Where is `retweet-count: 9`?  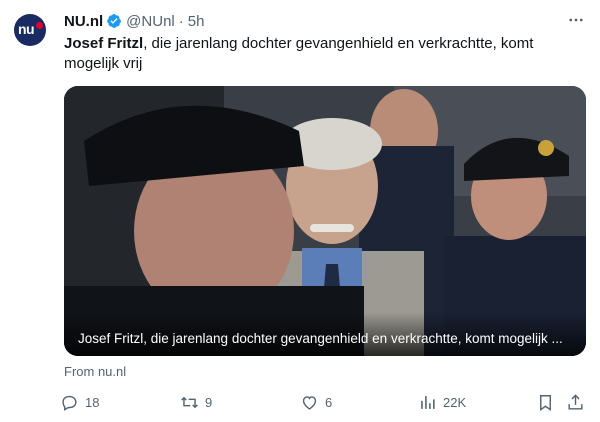
retweet-count: 9 is located at coordinates (209, 402).